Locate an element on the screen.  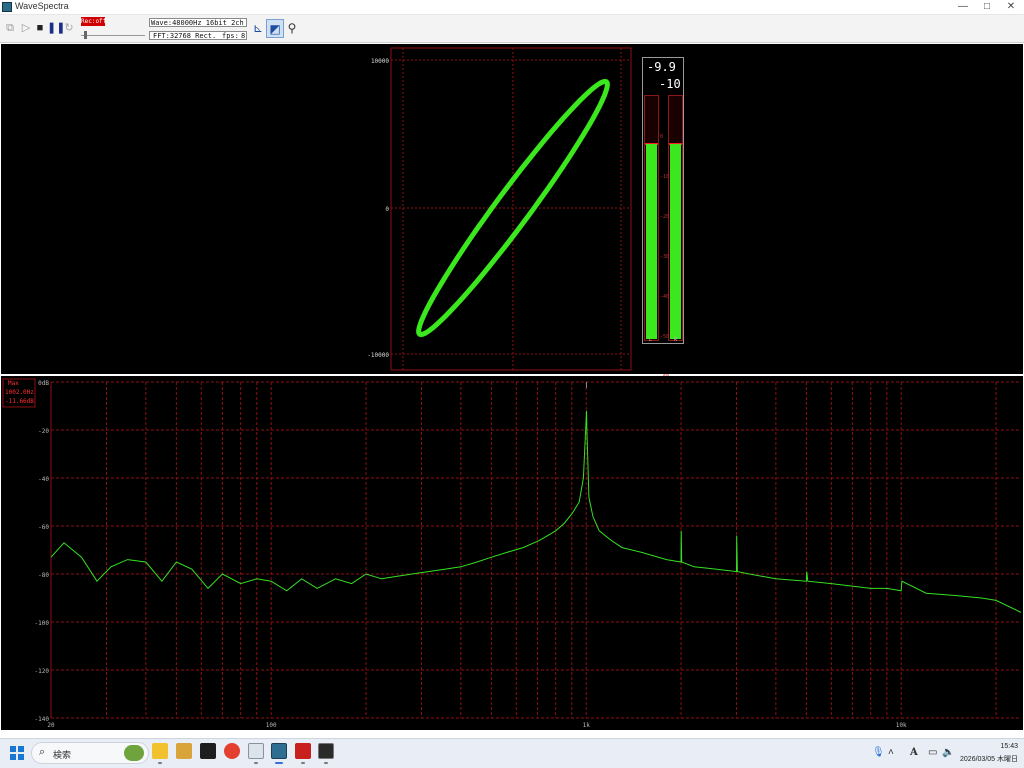
spectrum-y-label: -20 is located at coordinates (43, 431).